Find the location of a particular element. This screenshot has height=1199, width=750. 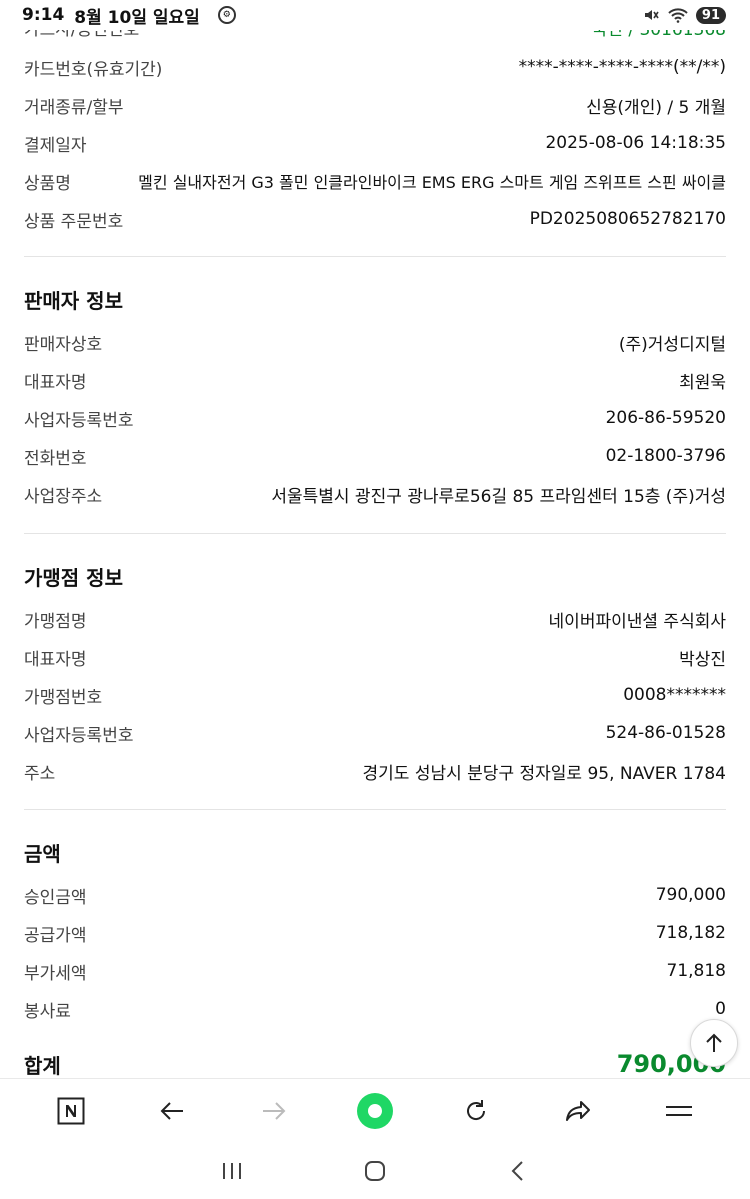

status-time: 9:14 is located at coordinates (43, 15).